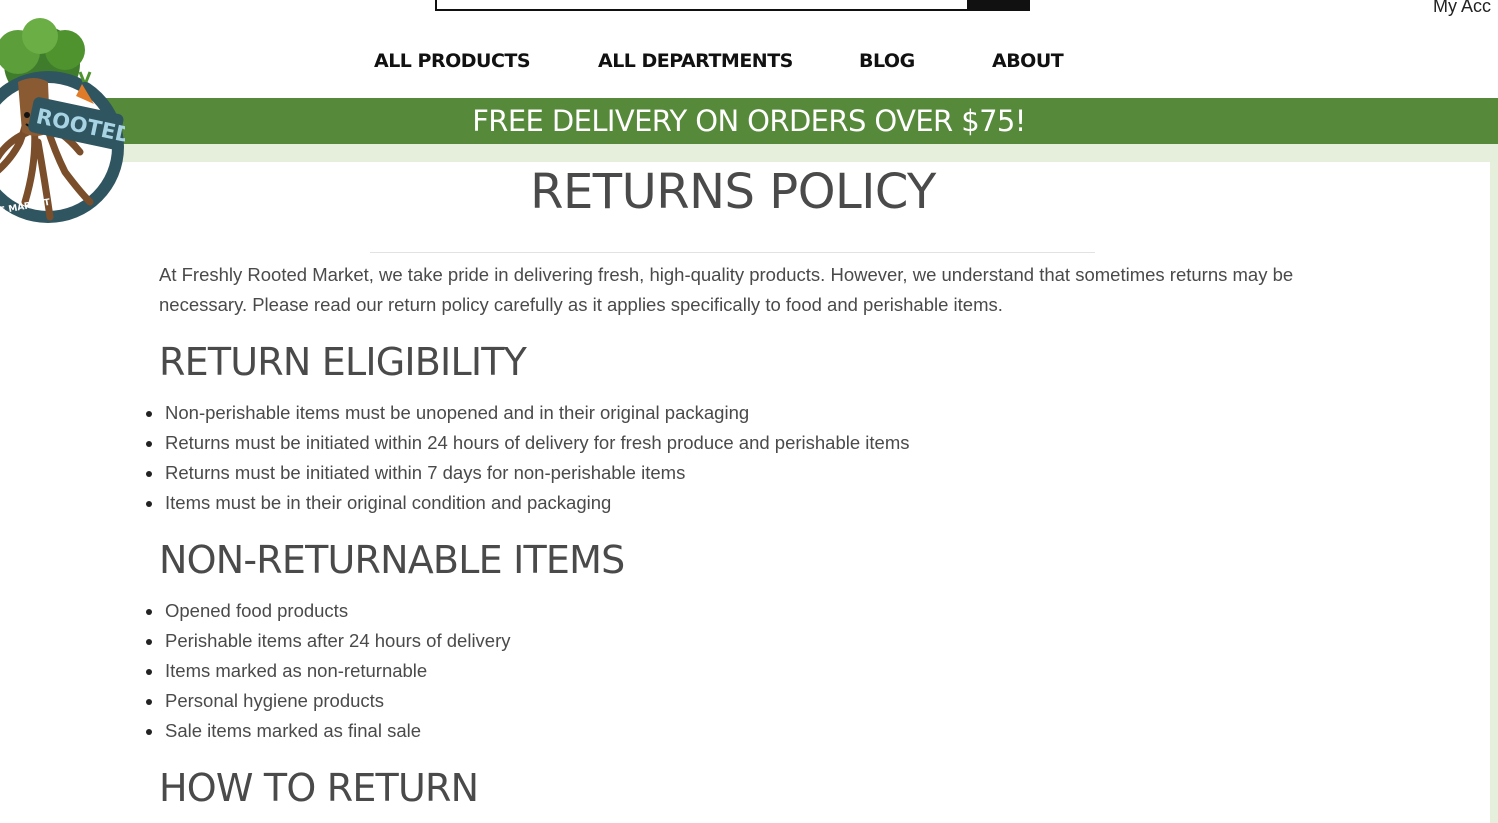  Describe the element at coordinates (328, 611) in the screenshot. I see `list-item: Opened food products` at that location.